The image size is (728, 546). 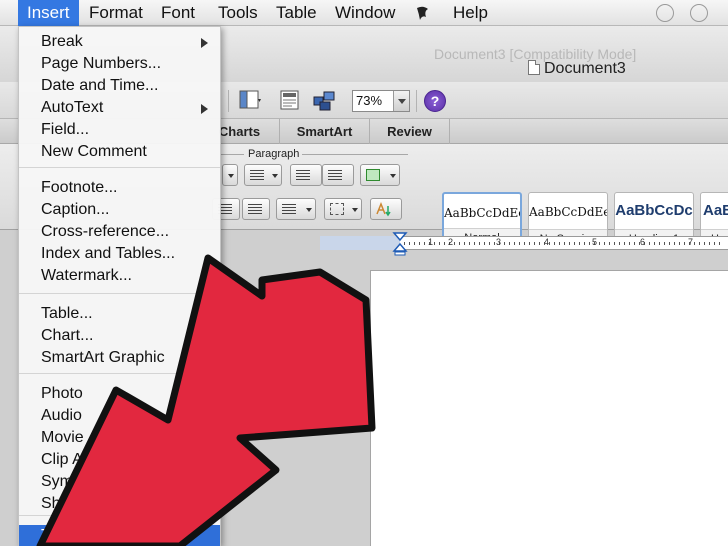 What do you see at coordinates (289, 209) in the screenshot?
I see `line-spacing-icon` at bounding box center [289, 209].